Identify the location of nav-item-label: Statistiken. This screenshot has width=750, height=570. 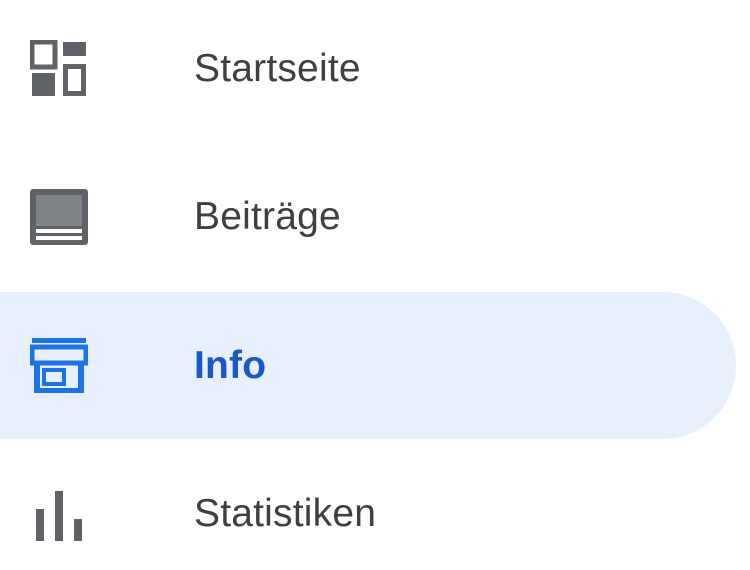
(285, 513).